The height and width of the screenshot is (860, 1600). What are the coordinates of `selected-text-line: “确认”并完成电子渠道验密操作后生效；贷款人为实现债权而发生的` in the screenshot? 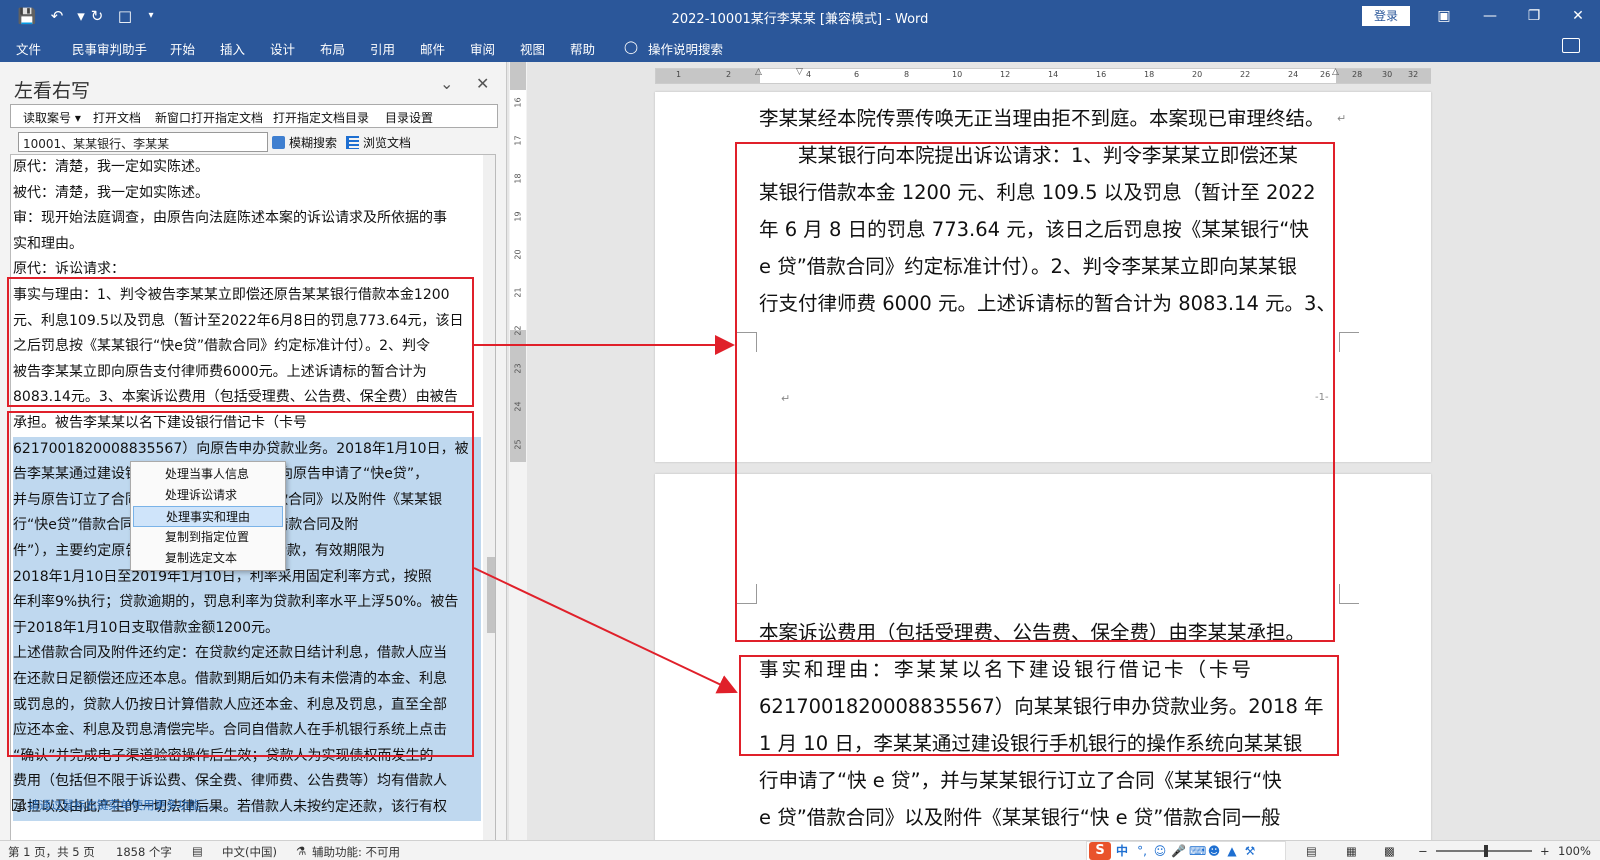 It's located at (247, 756).